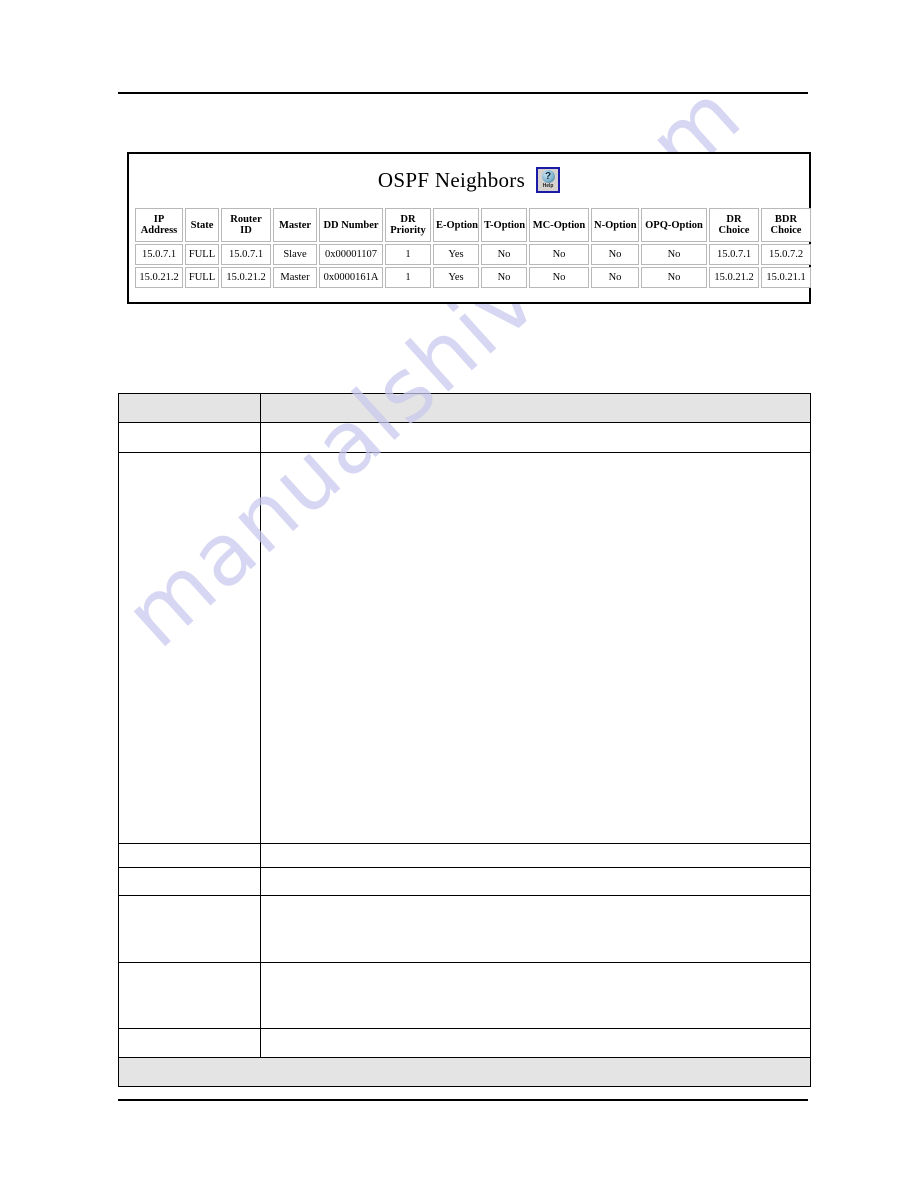 This screenshot has height=1188, width=918. I want to click on column-header-line: Master, so click(295, 225).